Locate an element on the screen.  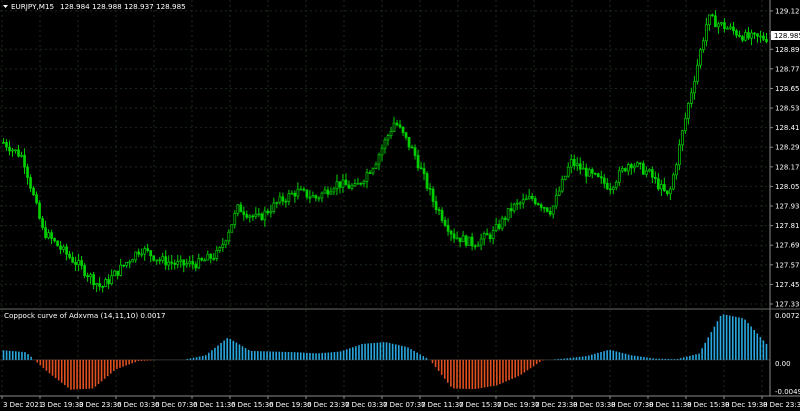
time-tick-label: 3 Dec 19:30 is located at coordinates (62, 405).